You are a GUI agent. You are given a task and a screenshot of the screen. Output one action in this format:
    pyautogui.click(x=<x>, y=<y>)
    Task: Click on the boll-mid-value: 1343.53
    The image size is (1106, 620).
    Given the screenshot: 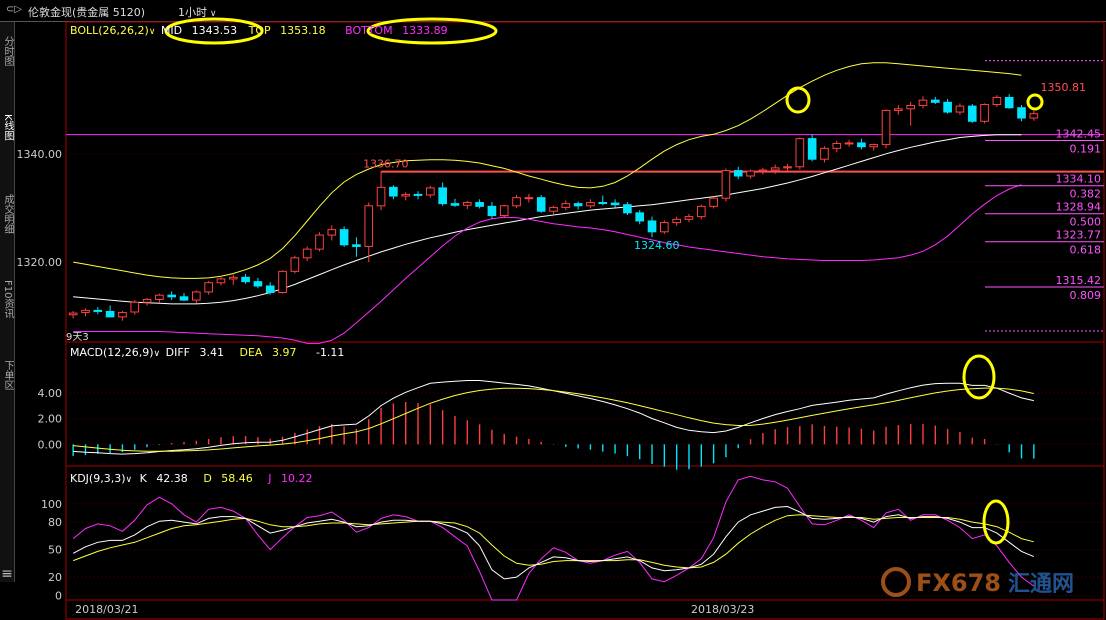 What is the action you would take?
    pyautogui.click(x=214, y=30)
    